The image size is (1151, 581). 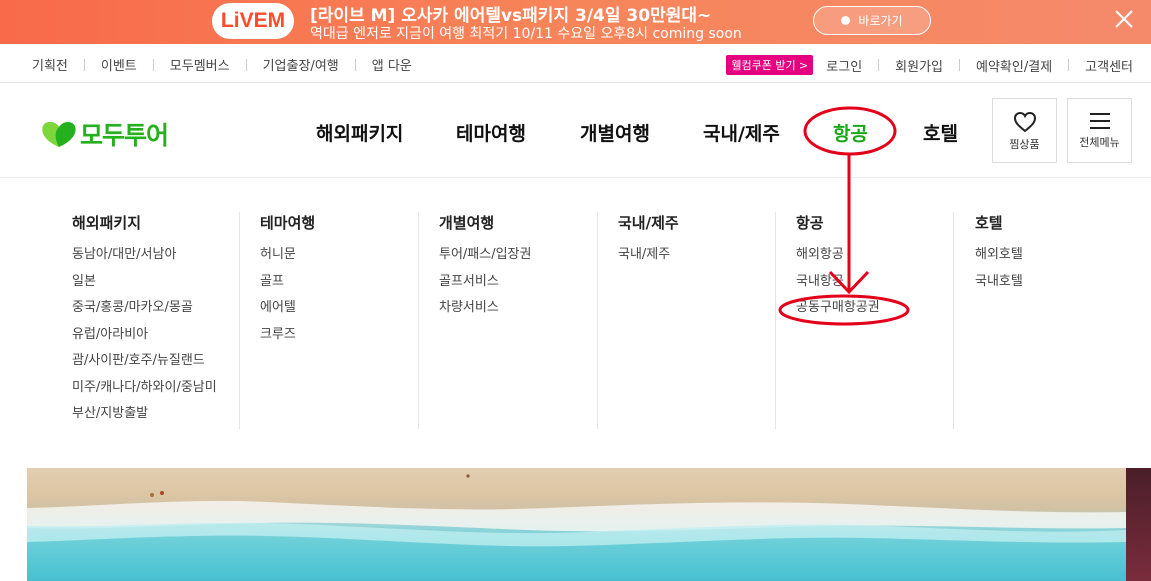 I want to click on mega-link-domestic-air: 국내항공, so click(x=838, y=282).